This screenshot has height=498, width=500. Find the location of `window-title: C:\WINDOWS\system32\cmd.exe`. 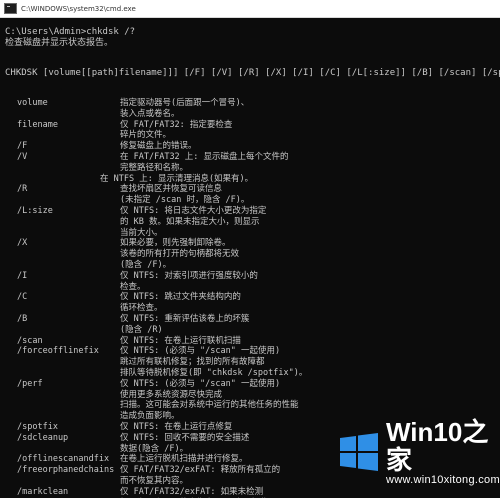

window-title: C:\WINDOWS\system32\cmd.exe is located at coordinates (78, 8).